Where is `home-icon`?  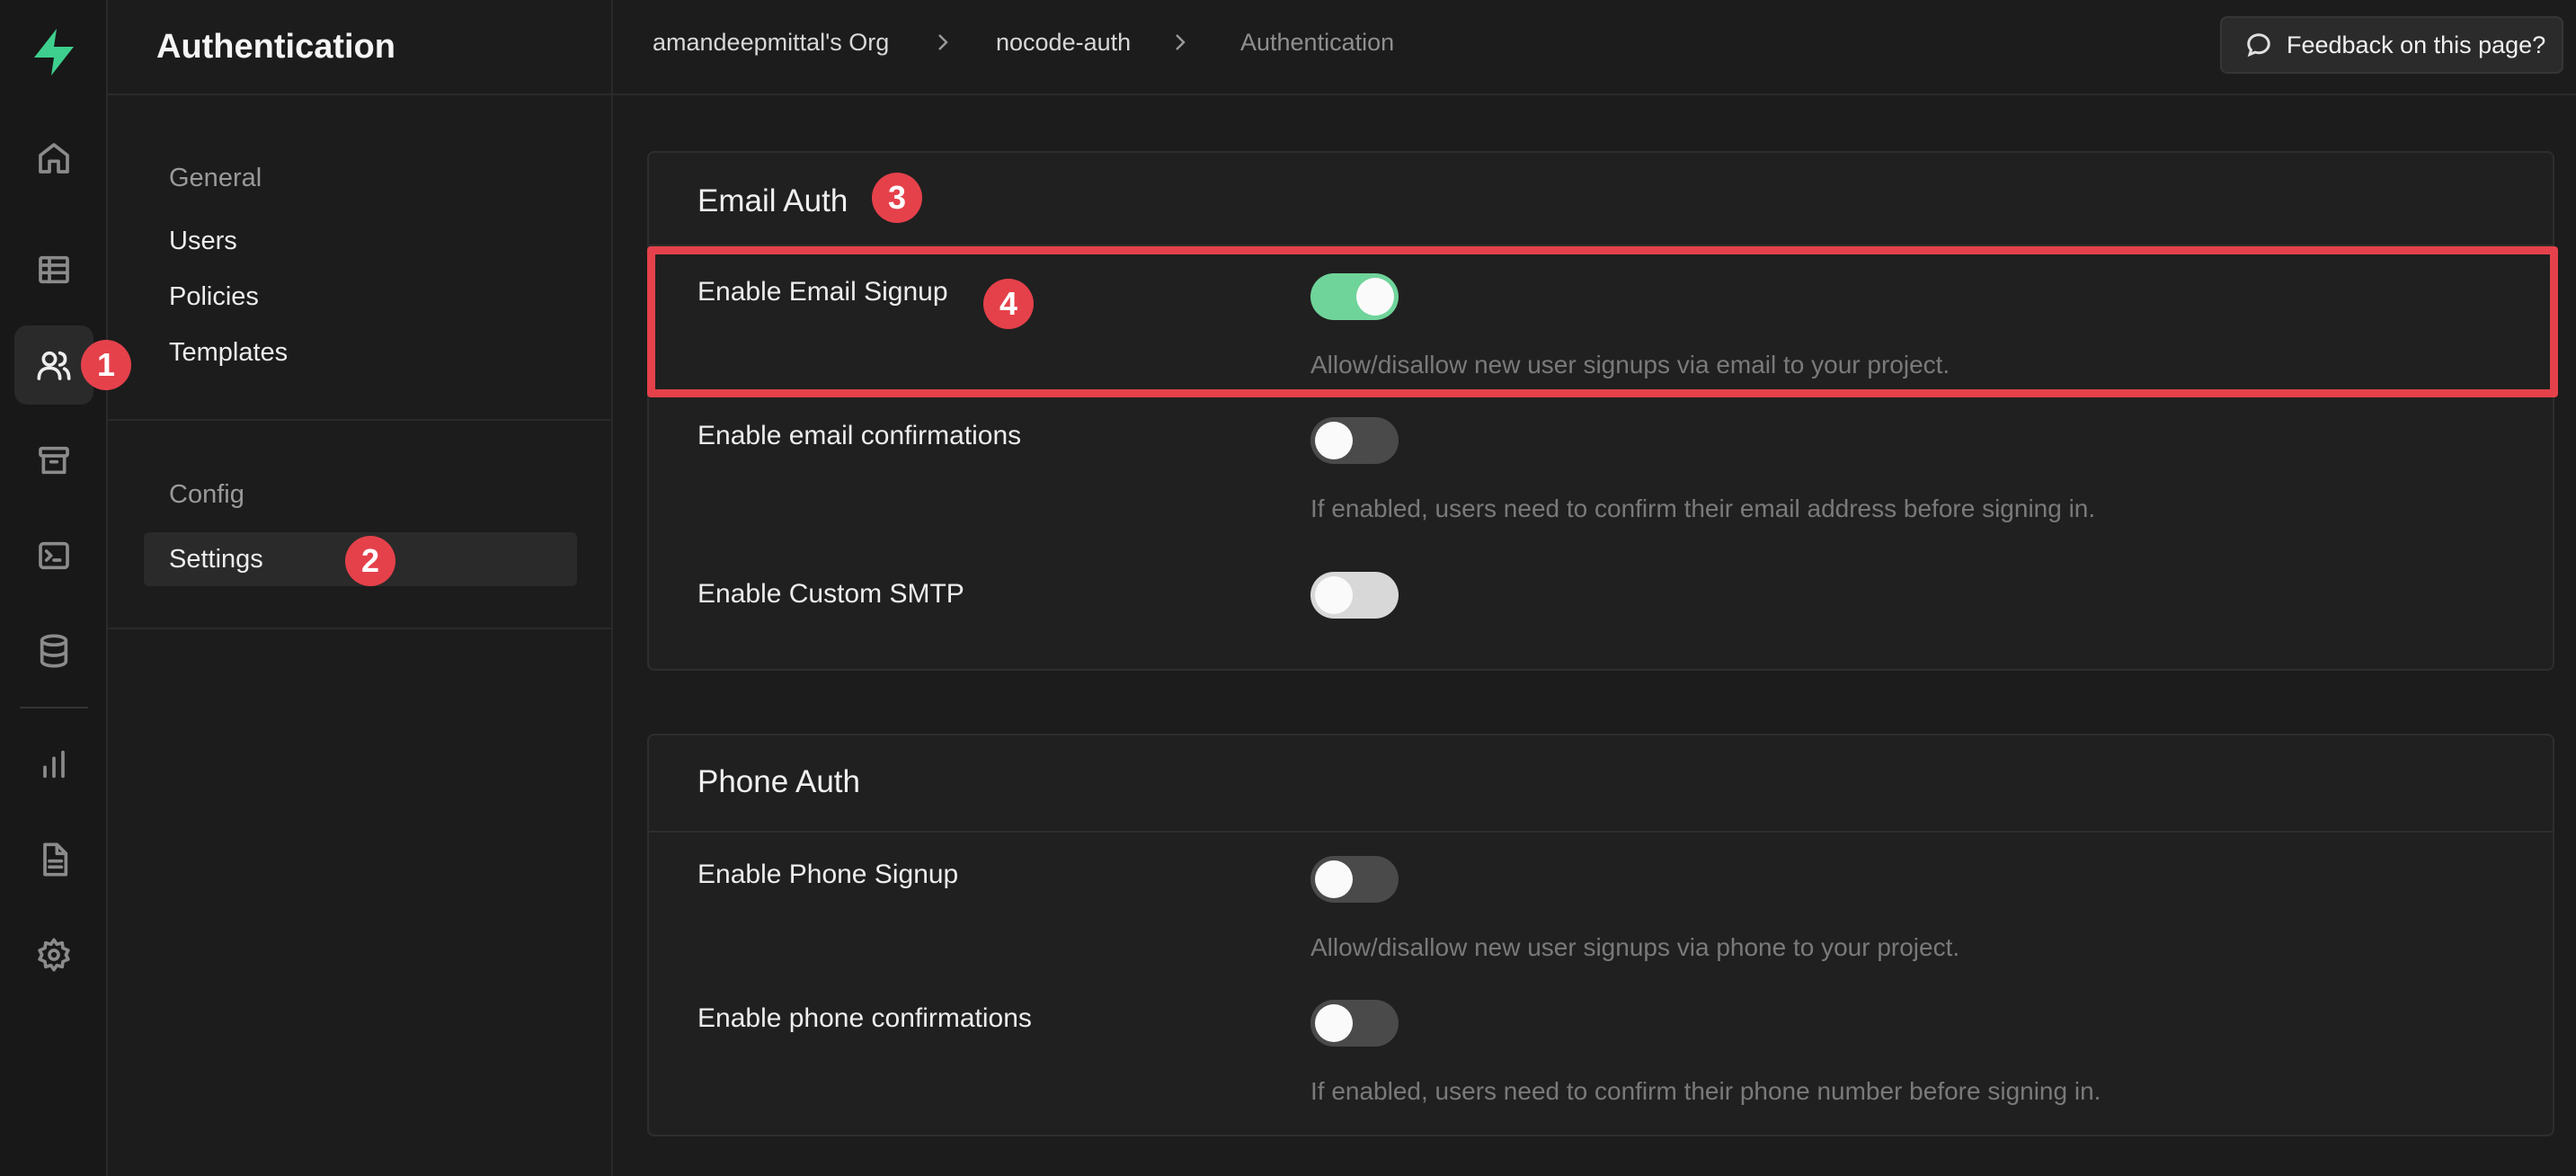 home-icon is located at coordinates (53, 158).